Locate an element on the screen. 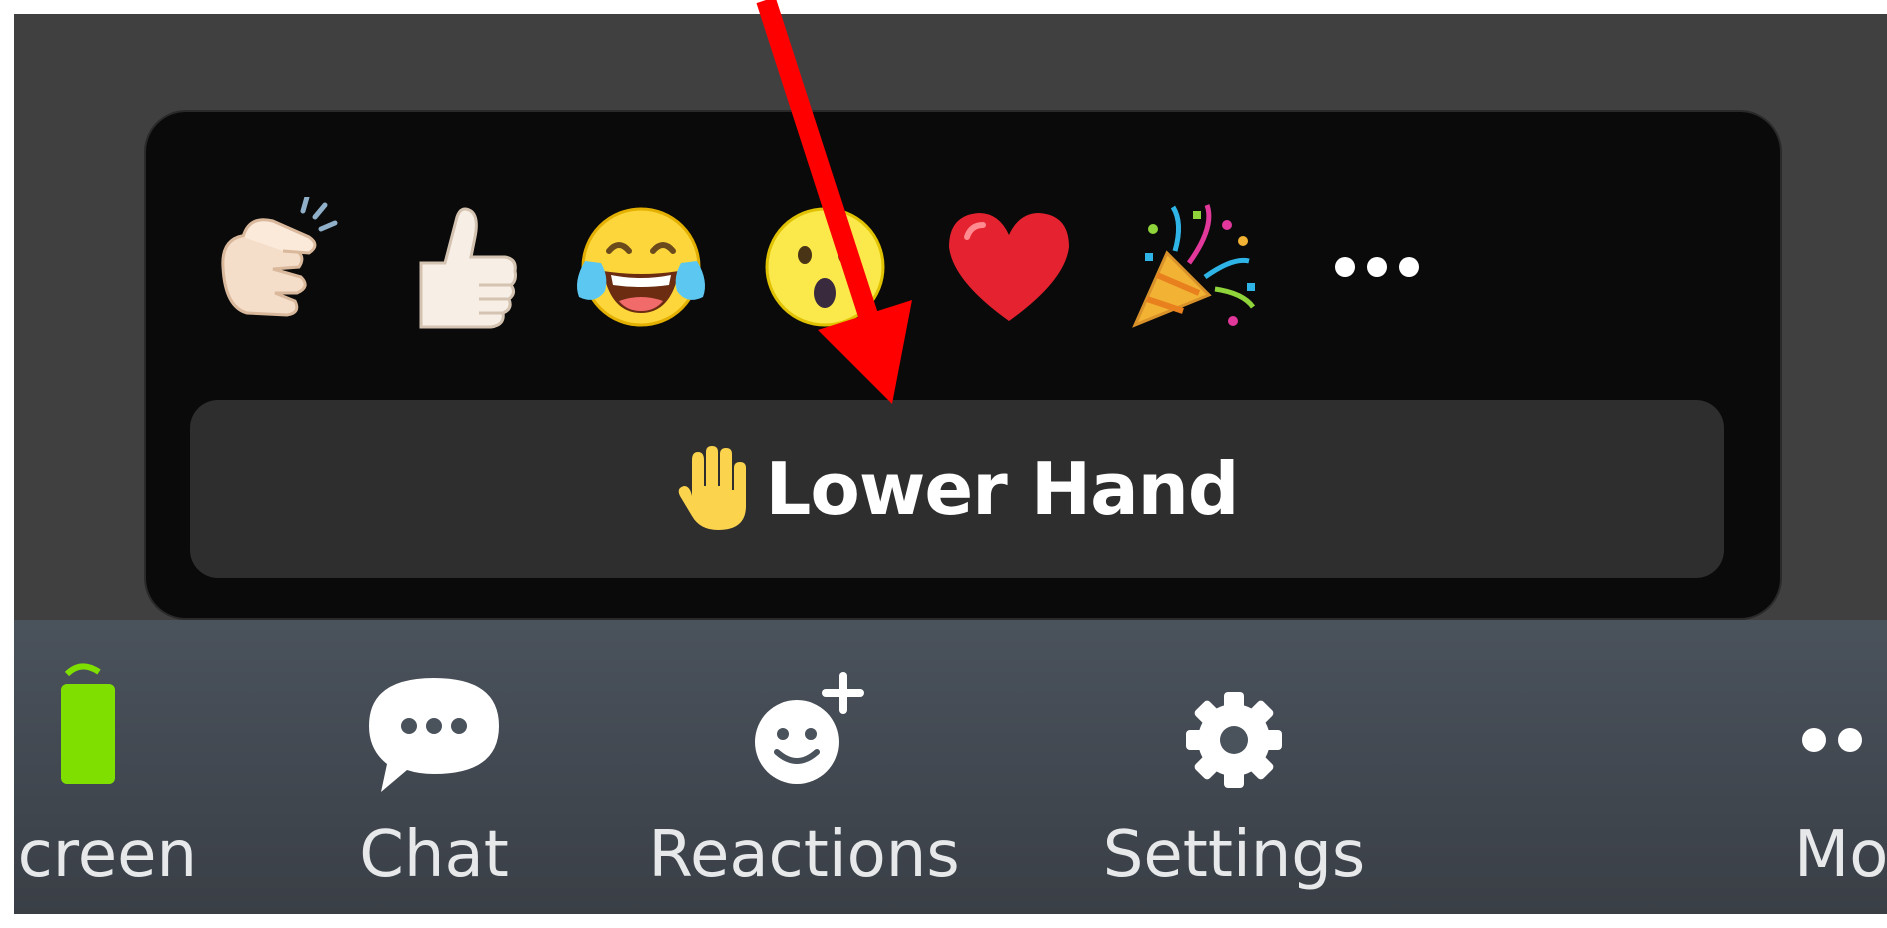  reactions-button: Reactions is located at coordinates (804, 767).